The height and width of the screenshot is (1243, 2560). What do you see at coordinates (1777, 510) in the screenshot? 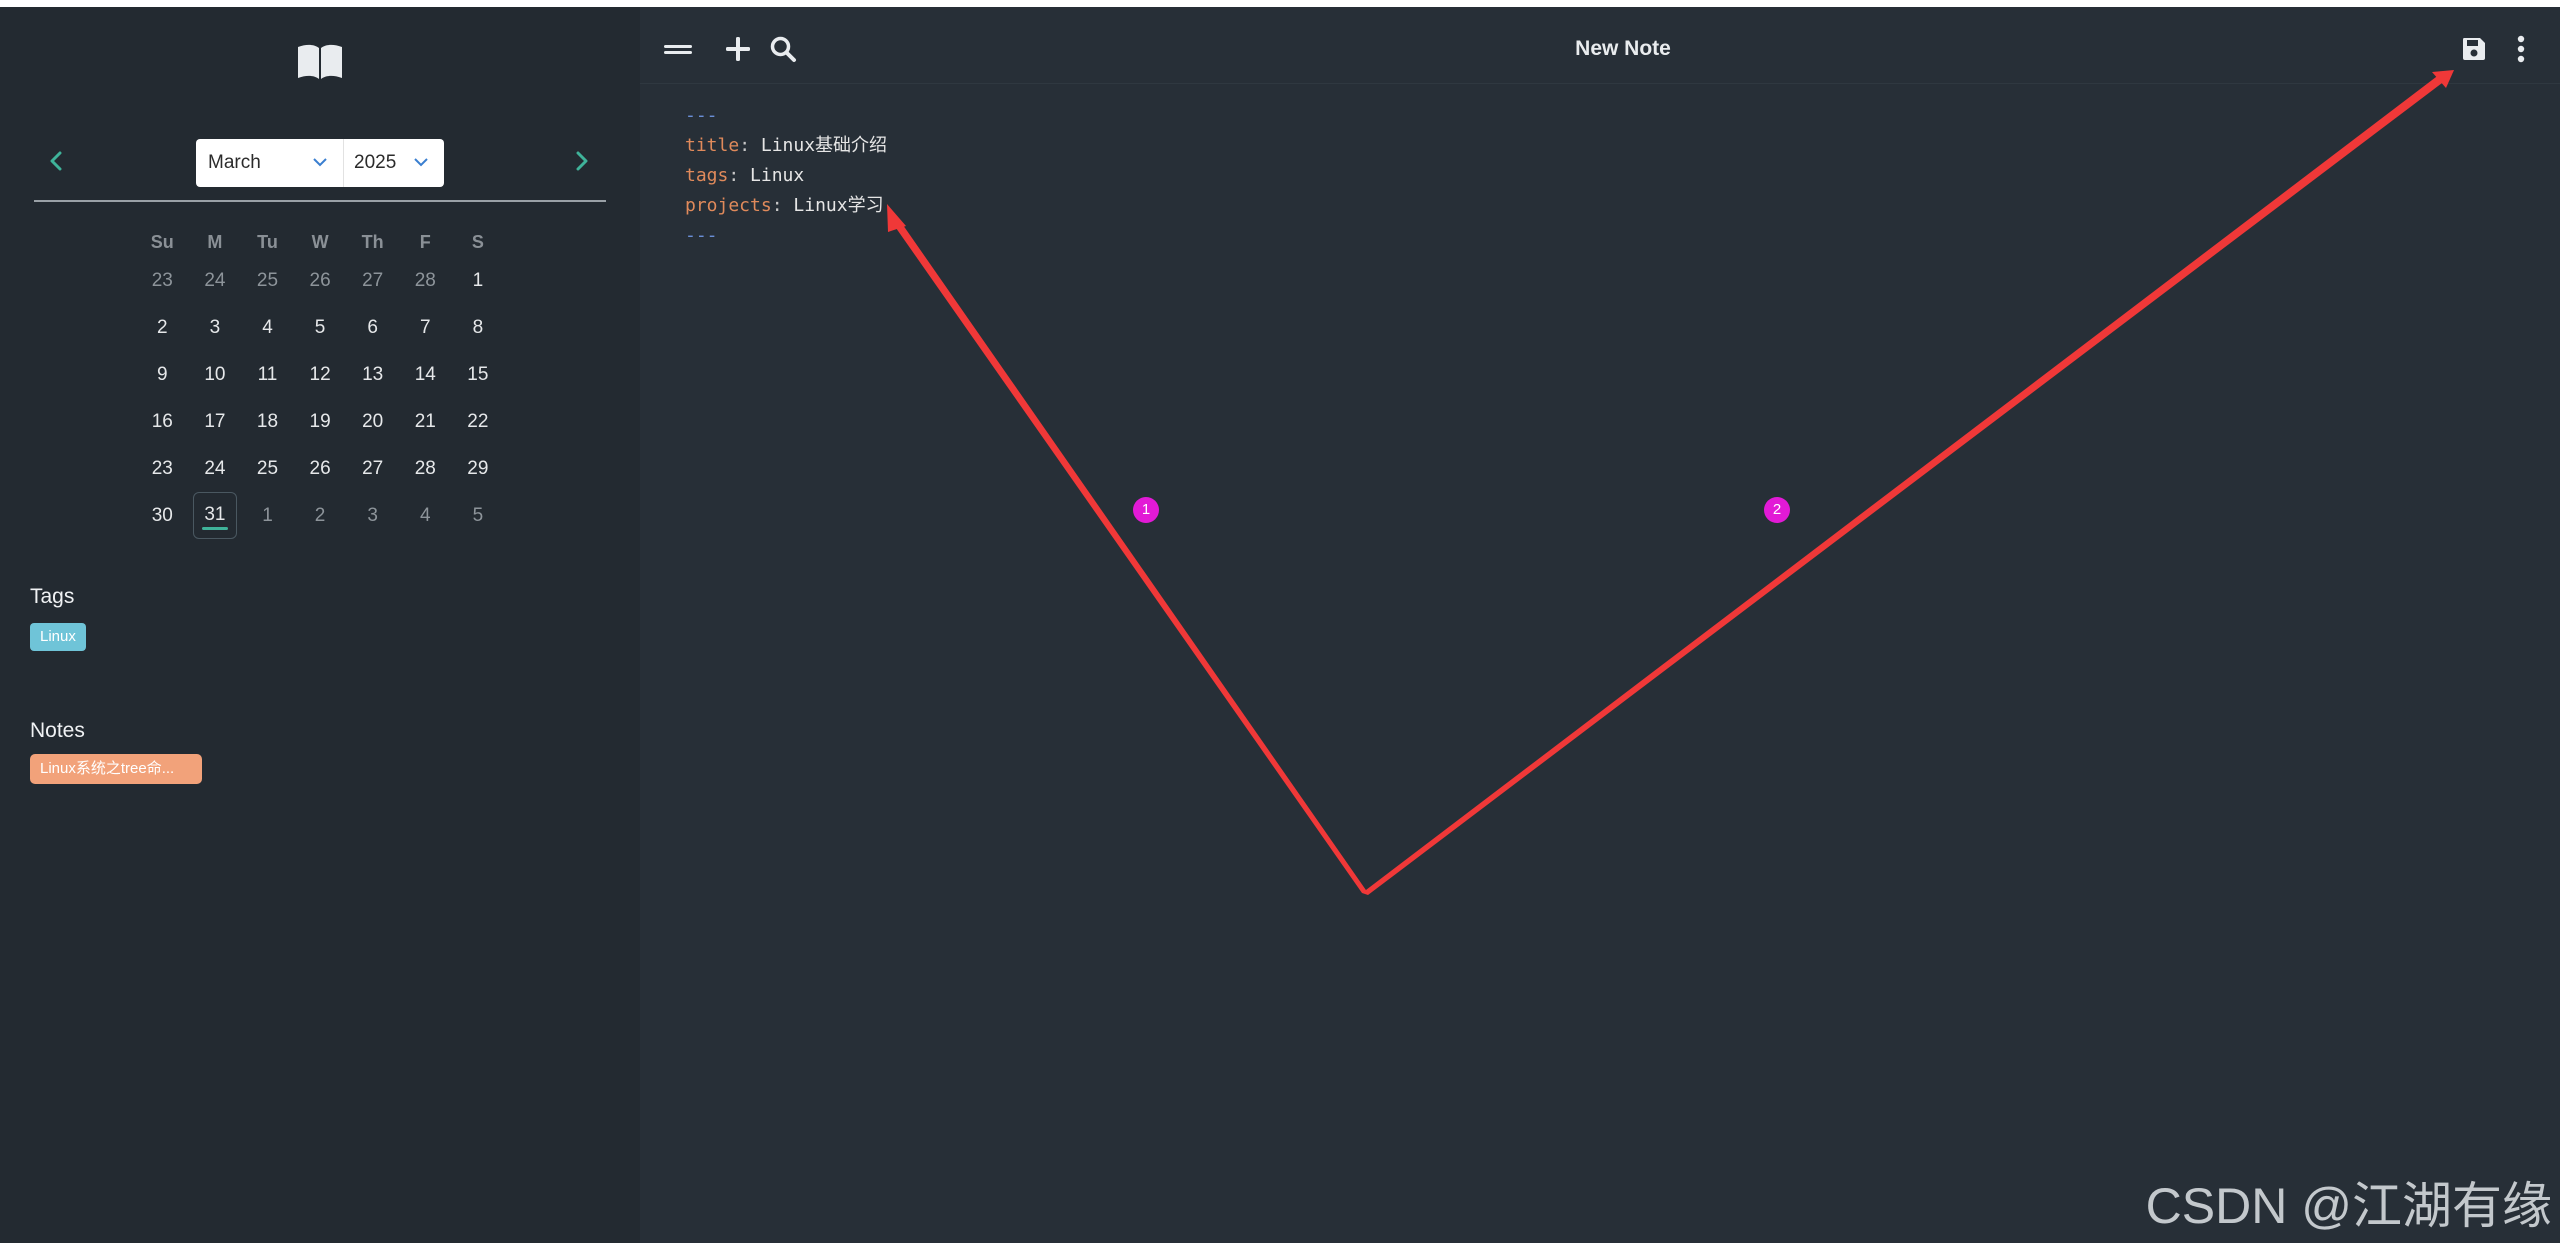
I see `annotation-badge-2: 2` at bounding box center [1777, 510].